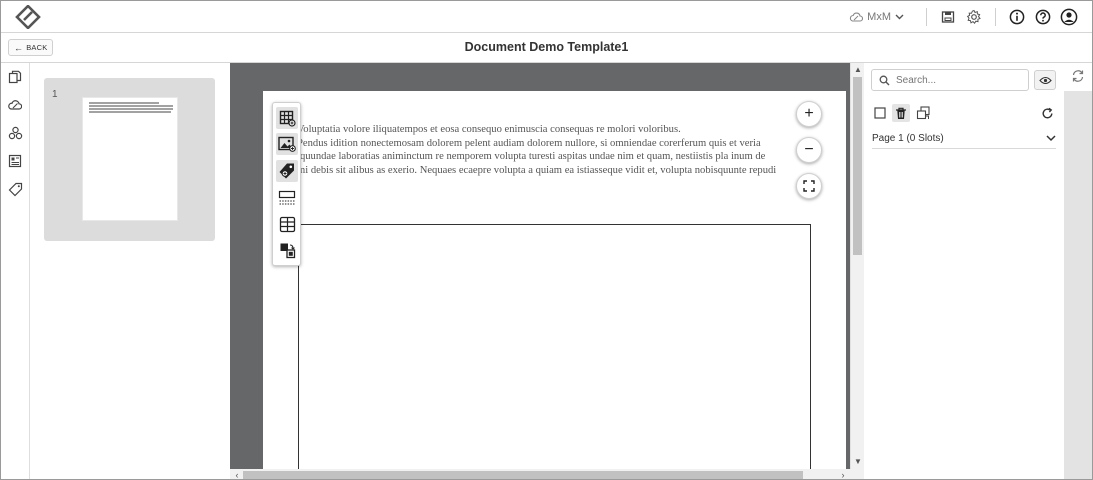  I want to click on trash-icon, so click(901, 113).